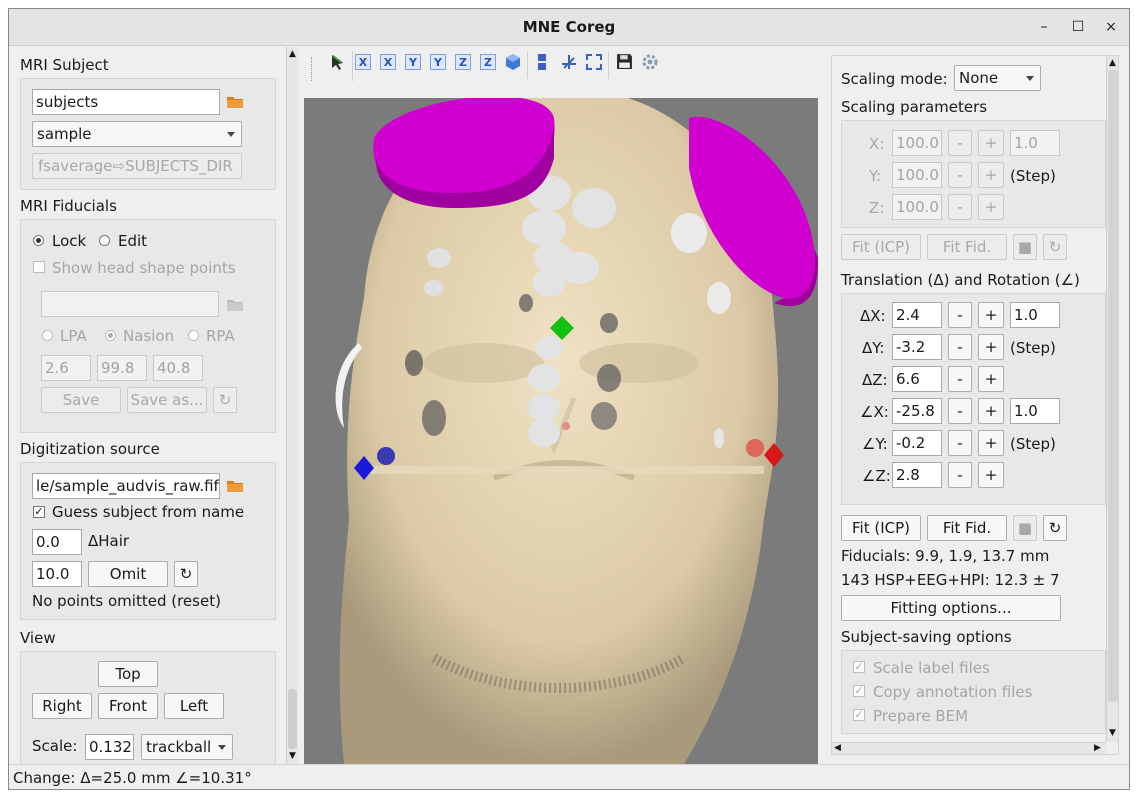 This screenshot has width=1139, height=798. Describe the element at coordinates (363, 62) in the screenshot. I see `view-x-icon: X` at that location.